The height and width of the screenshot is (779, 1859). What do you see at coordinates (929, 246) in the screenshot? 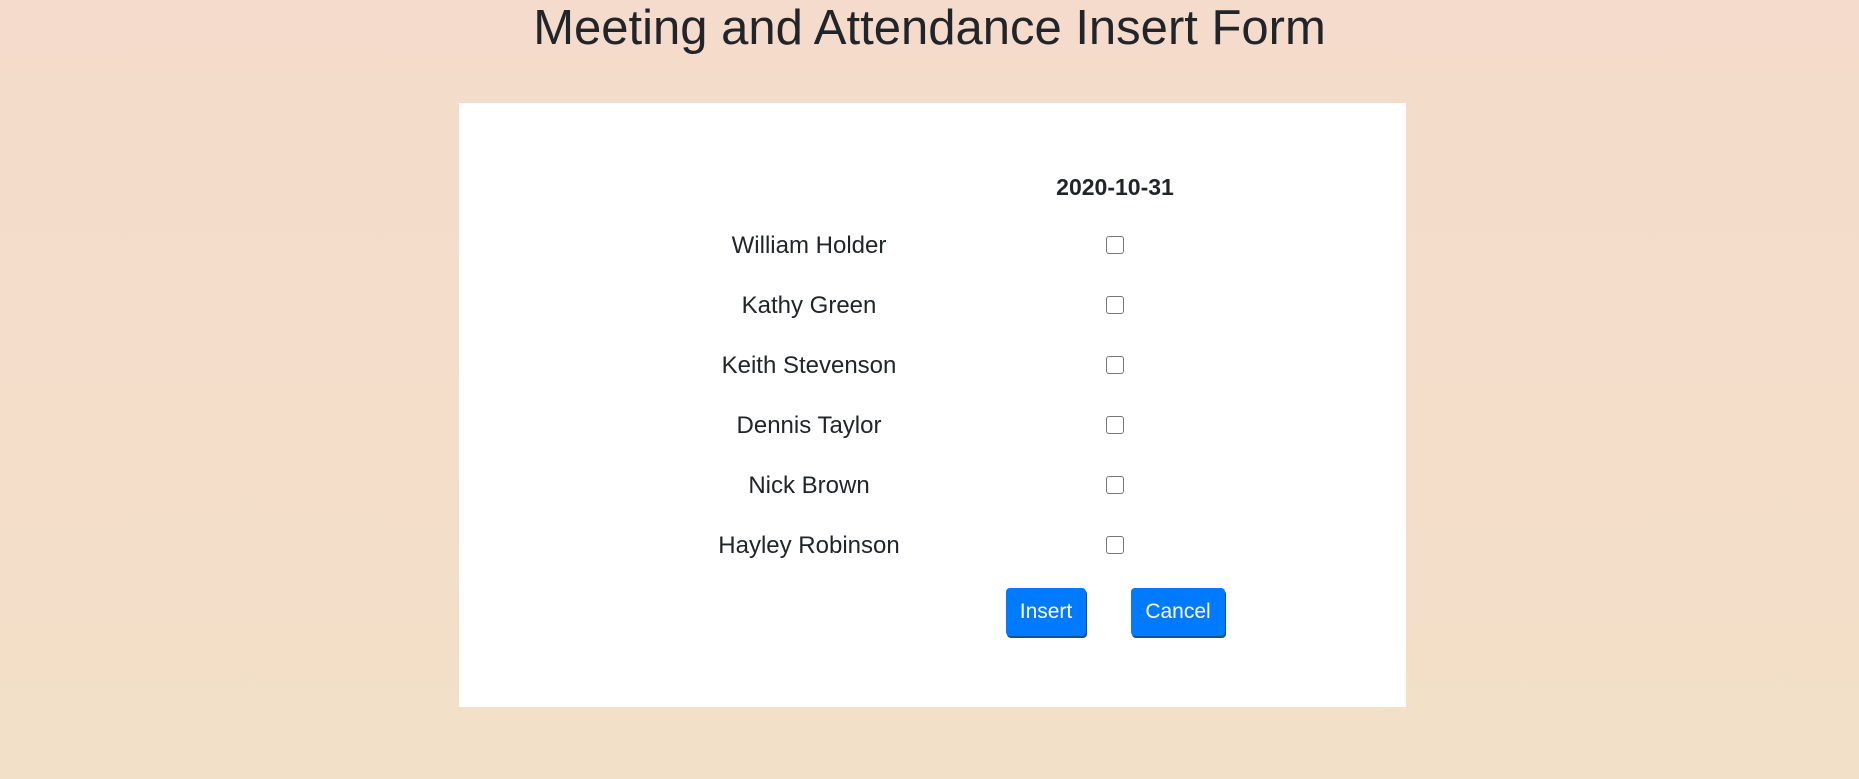
I see `attendee-row: William Holder` at bounding box center [929, 246].